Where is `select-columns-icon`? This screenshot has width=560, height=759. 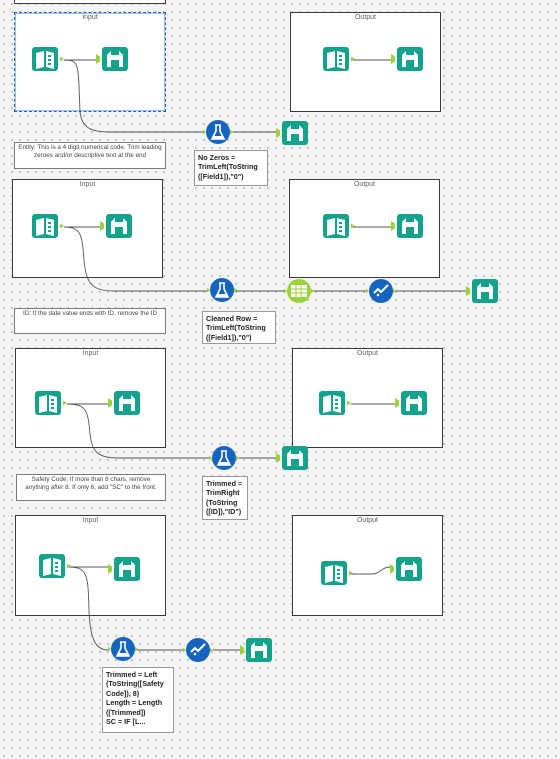 select-columns-icon is located at coordinates (299, 292).